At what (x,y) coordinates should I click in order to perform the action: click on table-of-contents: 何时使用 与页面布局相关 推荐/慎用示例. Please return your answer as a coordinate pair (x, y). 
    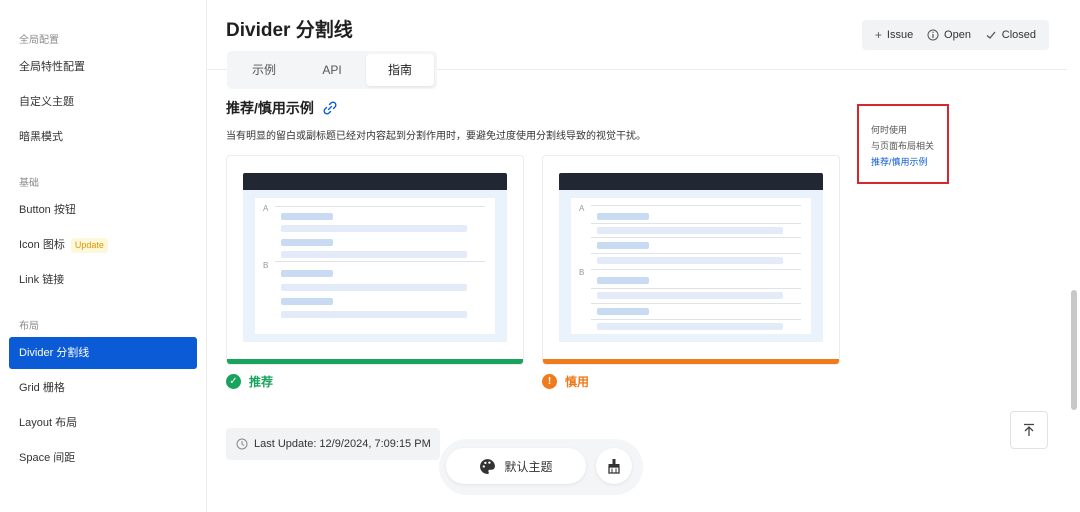
    Looking at the image, I should click on (903, 144).